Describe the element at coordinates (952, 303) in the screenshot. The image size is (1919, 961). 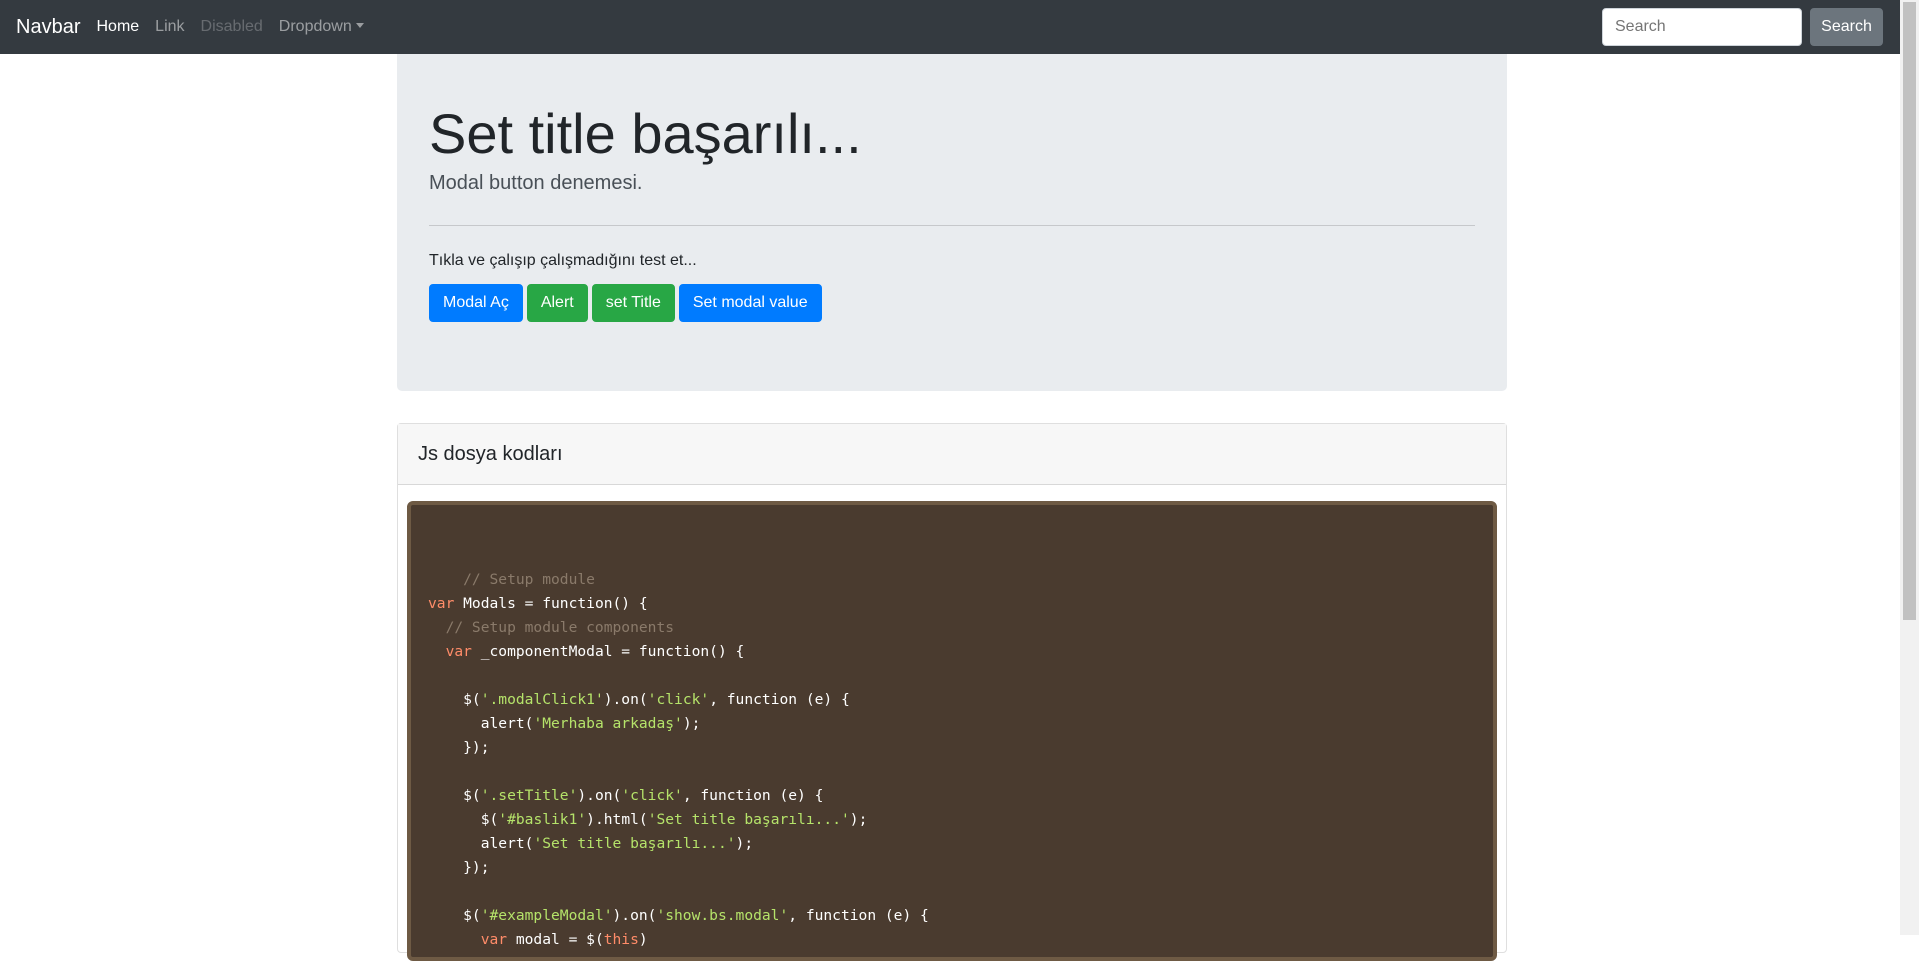
I see `button-row: Modal Aç Alert set Title Set modal value` at that location.